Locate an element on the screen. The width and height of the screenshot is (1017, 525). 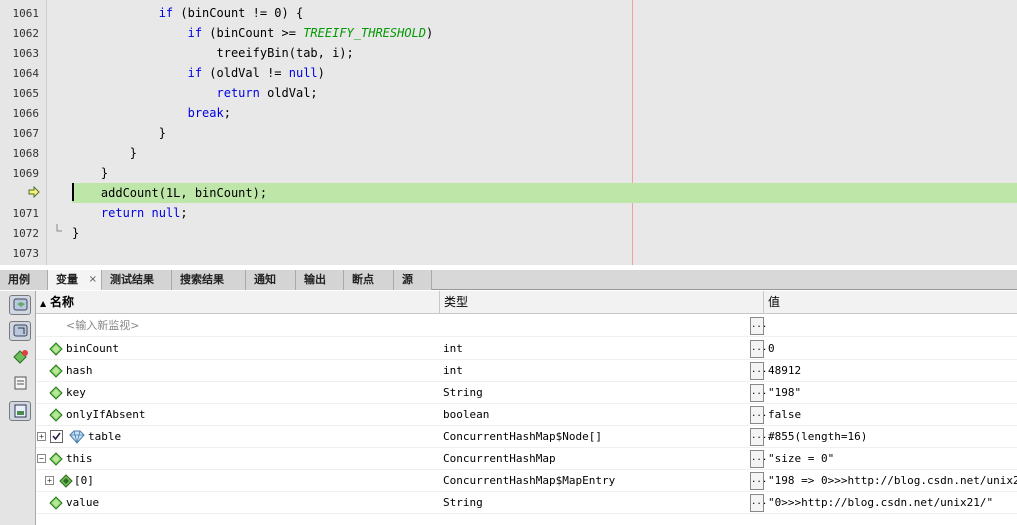
code-line: if (binCount >= TREEIFY_THRESHOLD) is located at coordinates (544, 33).